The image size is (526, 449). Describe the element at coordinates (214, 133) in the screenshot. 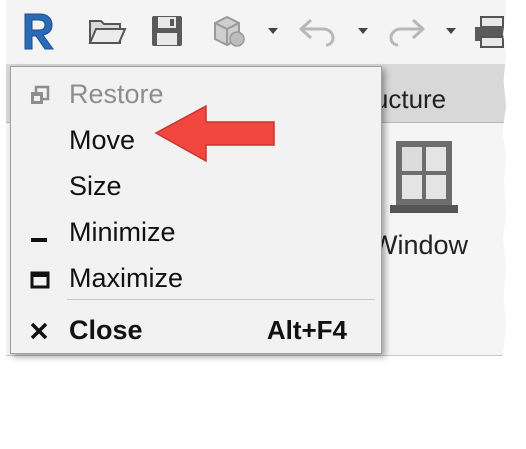

I see `annotation-arrow-icon` at that location.